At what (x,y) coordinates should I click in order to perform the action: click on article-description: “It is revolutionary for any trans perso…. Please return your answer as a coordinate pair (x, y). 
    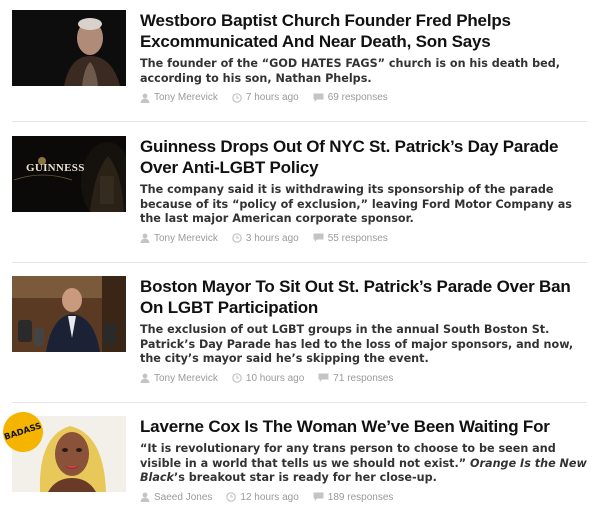
    Looking at the image, I should click on (367, 464).